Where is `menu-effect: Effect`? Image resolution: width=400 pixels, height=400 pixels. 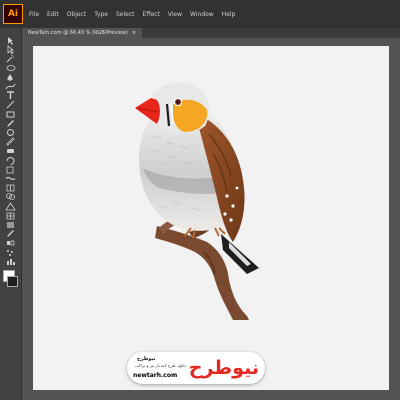
menu-effect: Effect is located at coordinates (151, 14).